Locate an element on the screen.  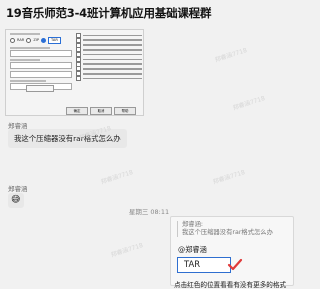
radio-rar-label: RAR is located at coordinates (21, 40).